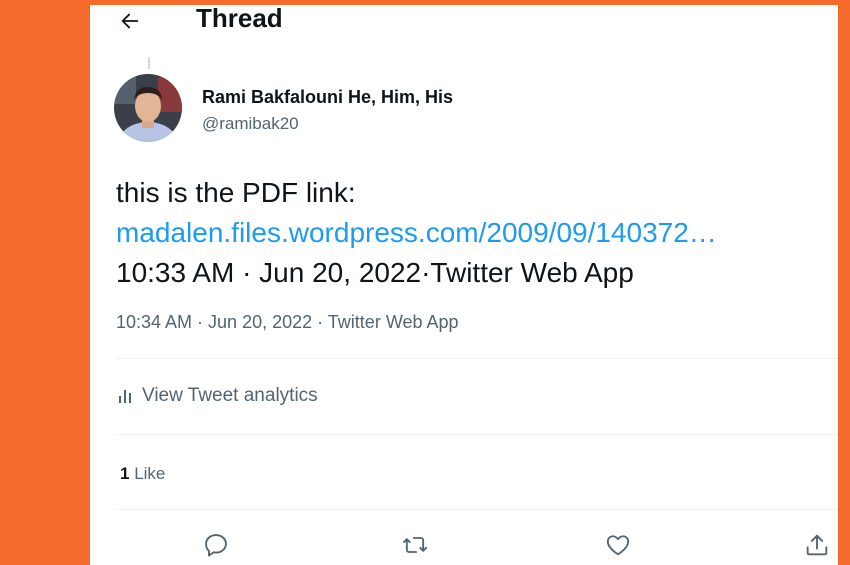 The width and height of the screenshot is (850, 565). What do you see at coordinates (464, 22) in the screenshot?
I see `header-bar: Thread` at bounding box center [464, 22].